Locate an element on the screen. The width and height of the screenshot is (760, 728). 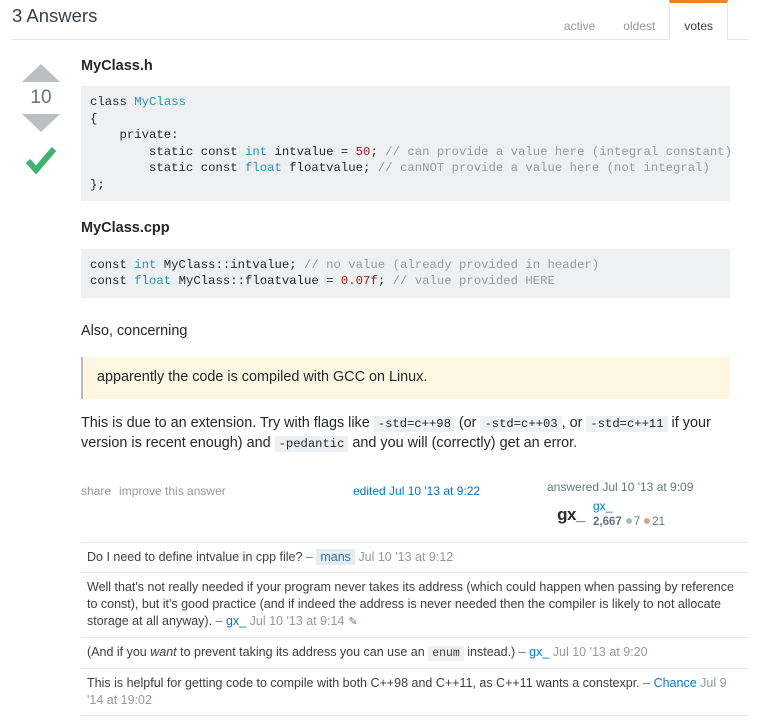
code-type-float: float is located at coordinates (263, 168).